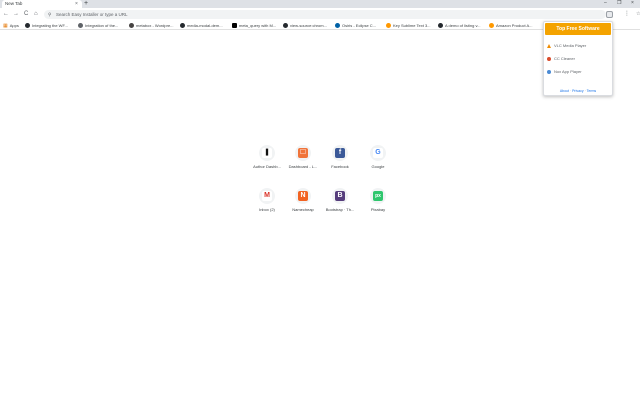 This screenshot has width=640, height=400. What do you see at coordinates (50, 14) in the screenshot?
I see `search-icon: ⚲` at bounding box center [50, 14].